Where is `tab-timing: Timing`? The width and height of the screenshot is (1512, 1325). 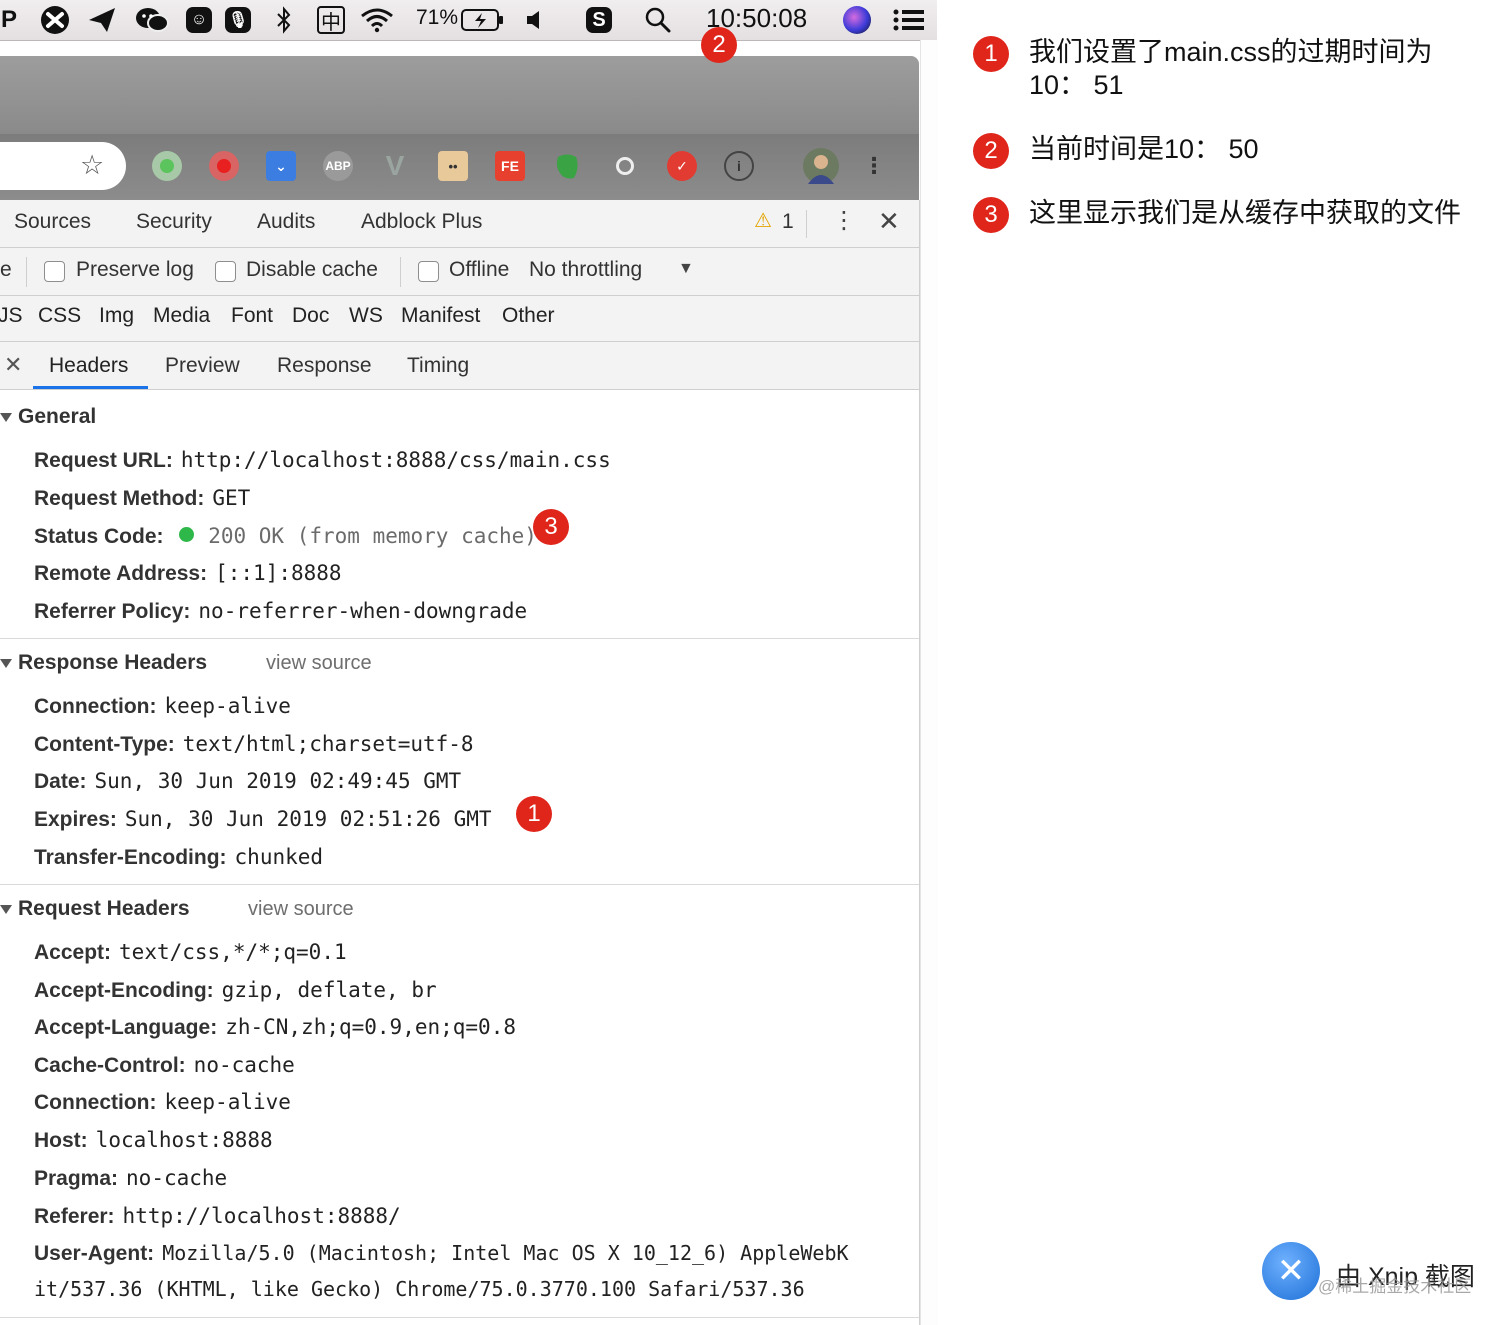 tab-timing: Timing is located at coordinates (438, 366).